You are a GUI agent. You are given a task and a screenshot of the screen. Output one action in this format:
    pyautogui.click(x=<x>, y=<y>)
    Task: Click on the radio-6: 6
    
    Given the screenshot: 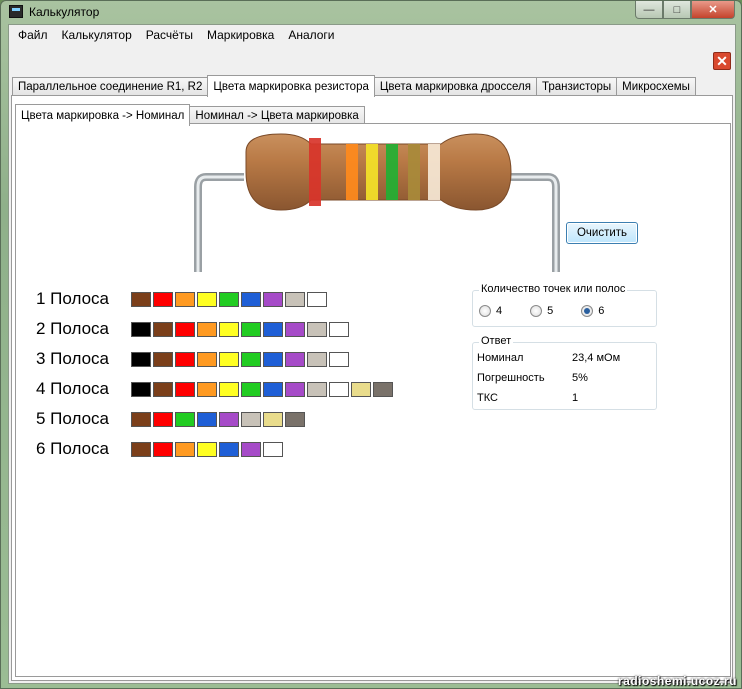 What is the action you would take?
    pyautogui.click(x=592, y=311)
    